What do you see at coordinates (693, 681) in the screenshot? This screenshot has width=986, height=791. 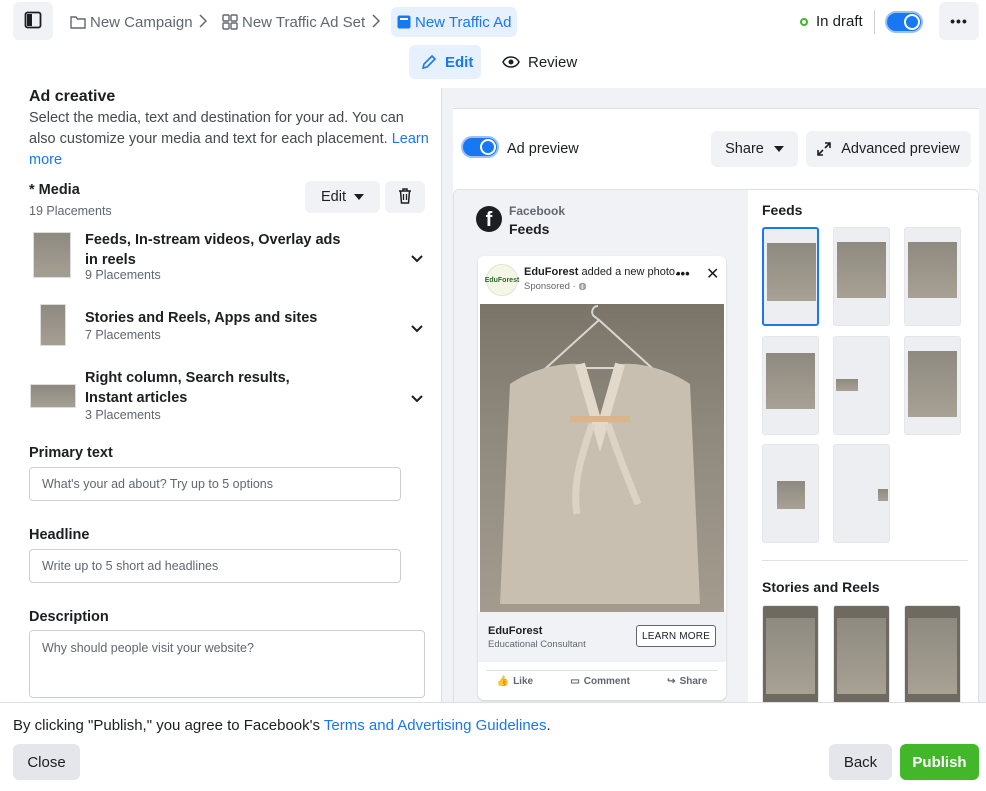 I see `share-label: Share` at bounding box center [693, 681].